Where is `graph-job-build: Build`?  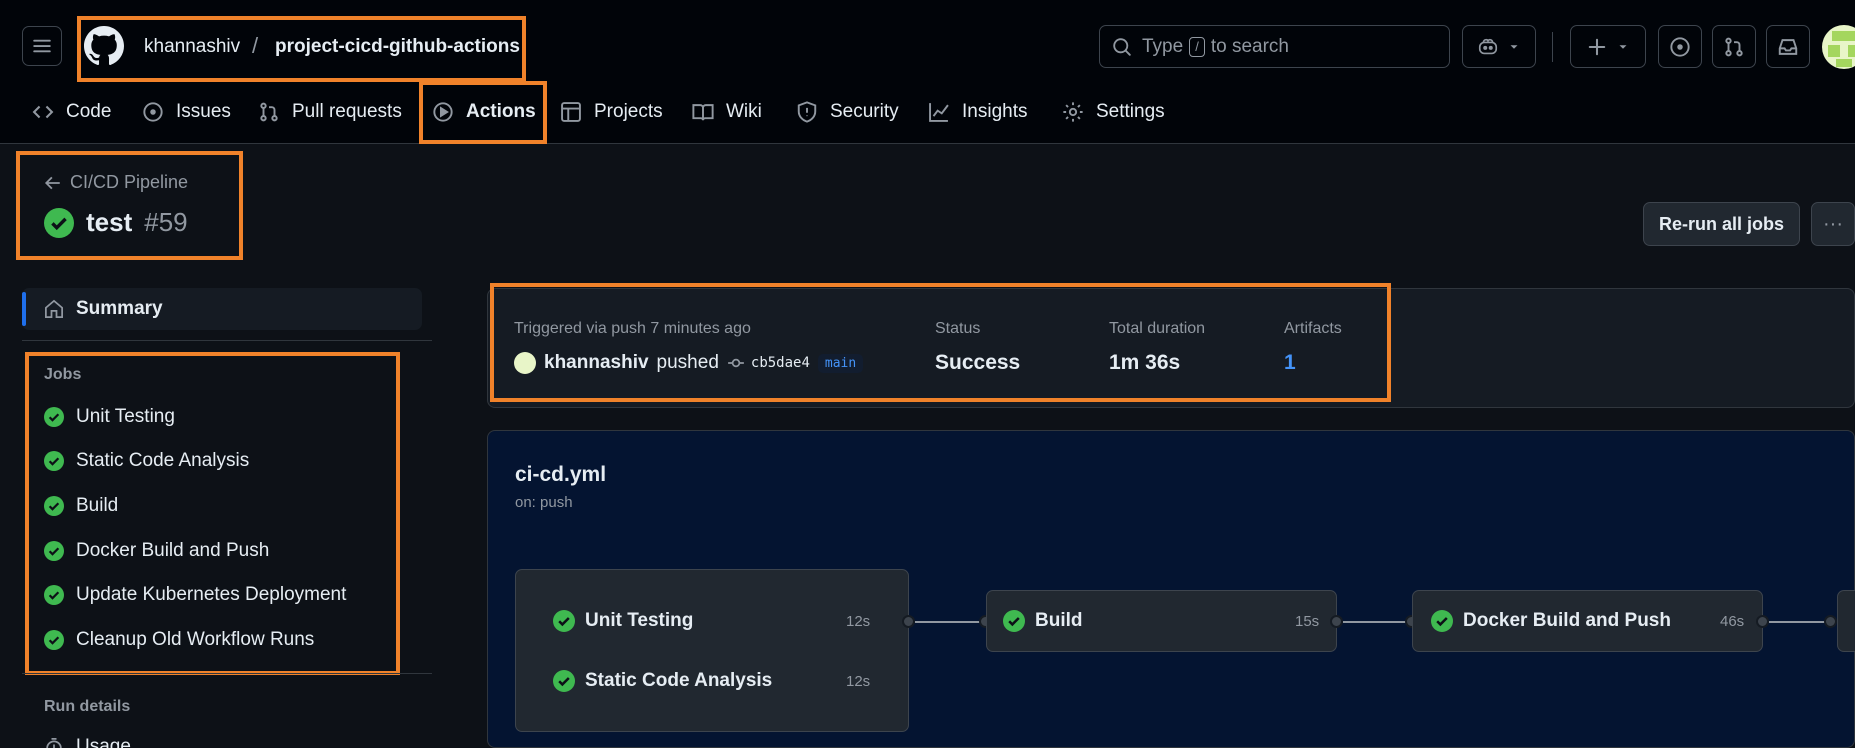
graph-job-build: Build is located at coordinates (1043, 621).